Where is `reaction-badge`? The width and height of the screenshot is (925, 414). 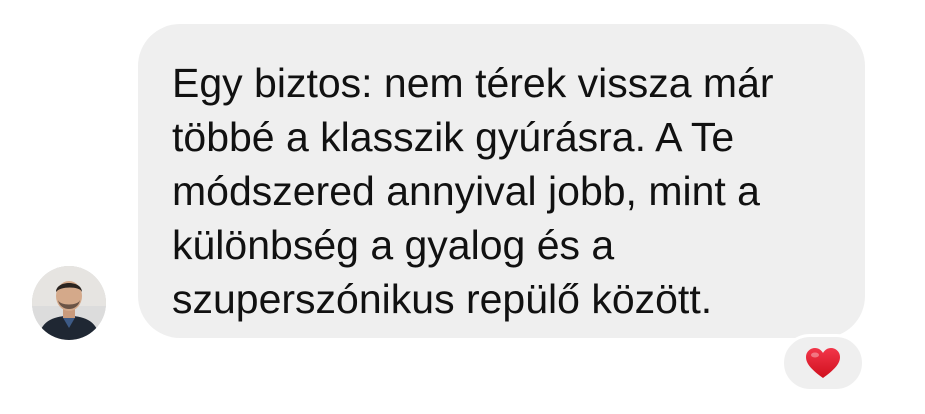 reaction-badge is located at coordinates (823, 363).